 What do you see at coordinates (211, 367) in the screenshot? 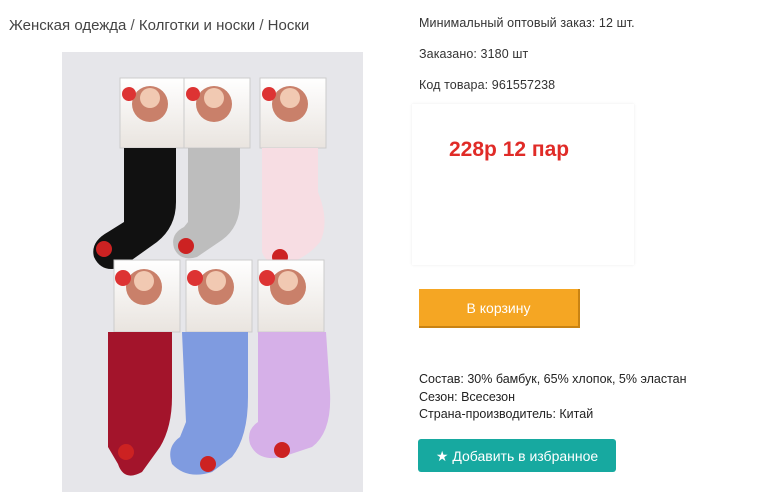
I see `sock-card-blue` at bounding box center [211, 367].